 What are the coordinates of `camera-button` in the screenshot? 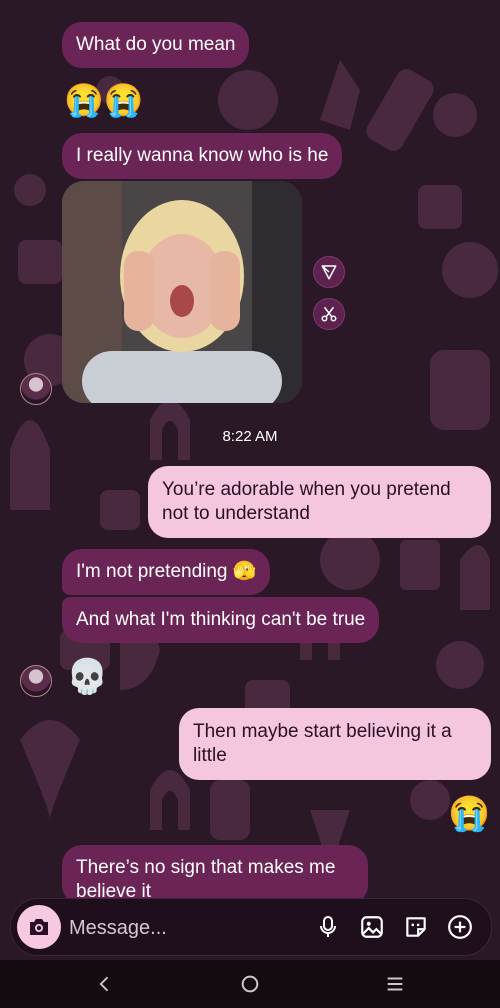 It's located at (39, 927).